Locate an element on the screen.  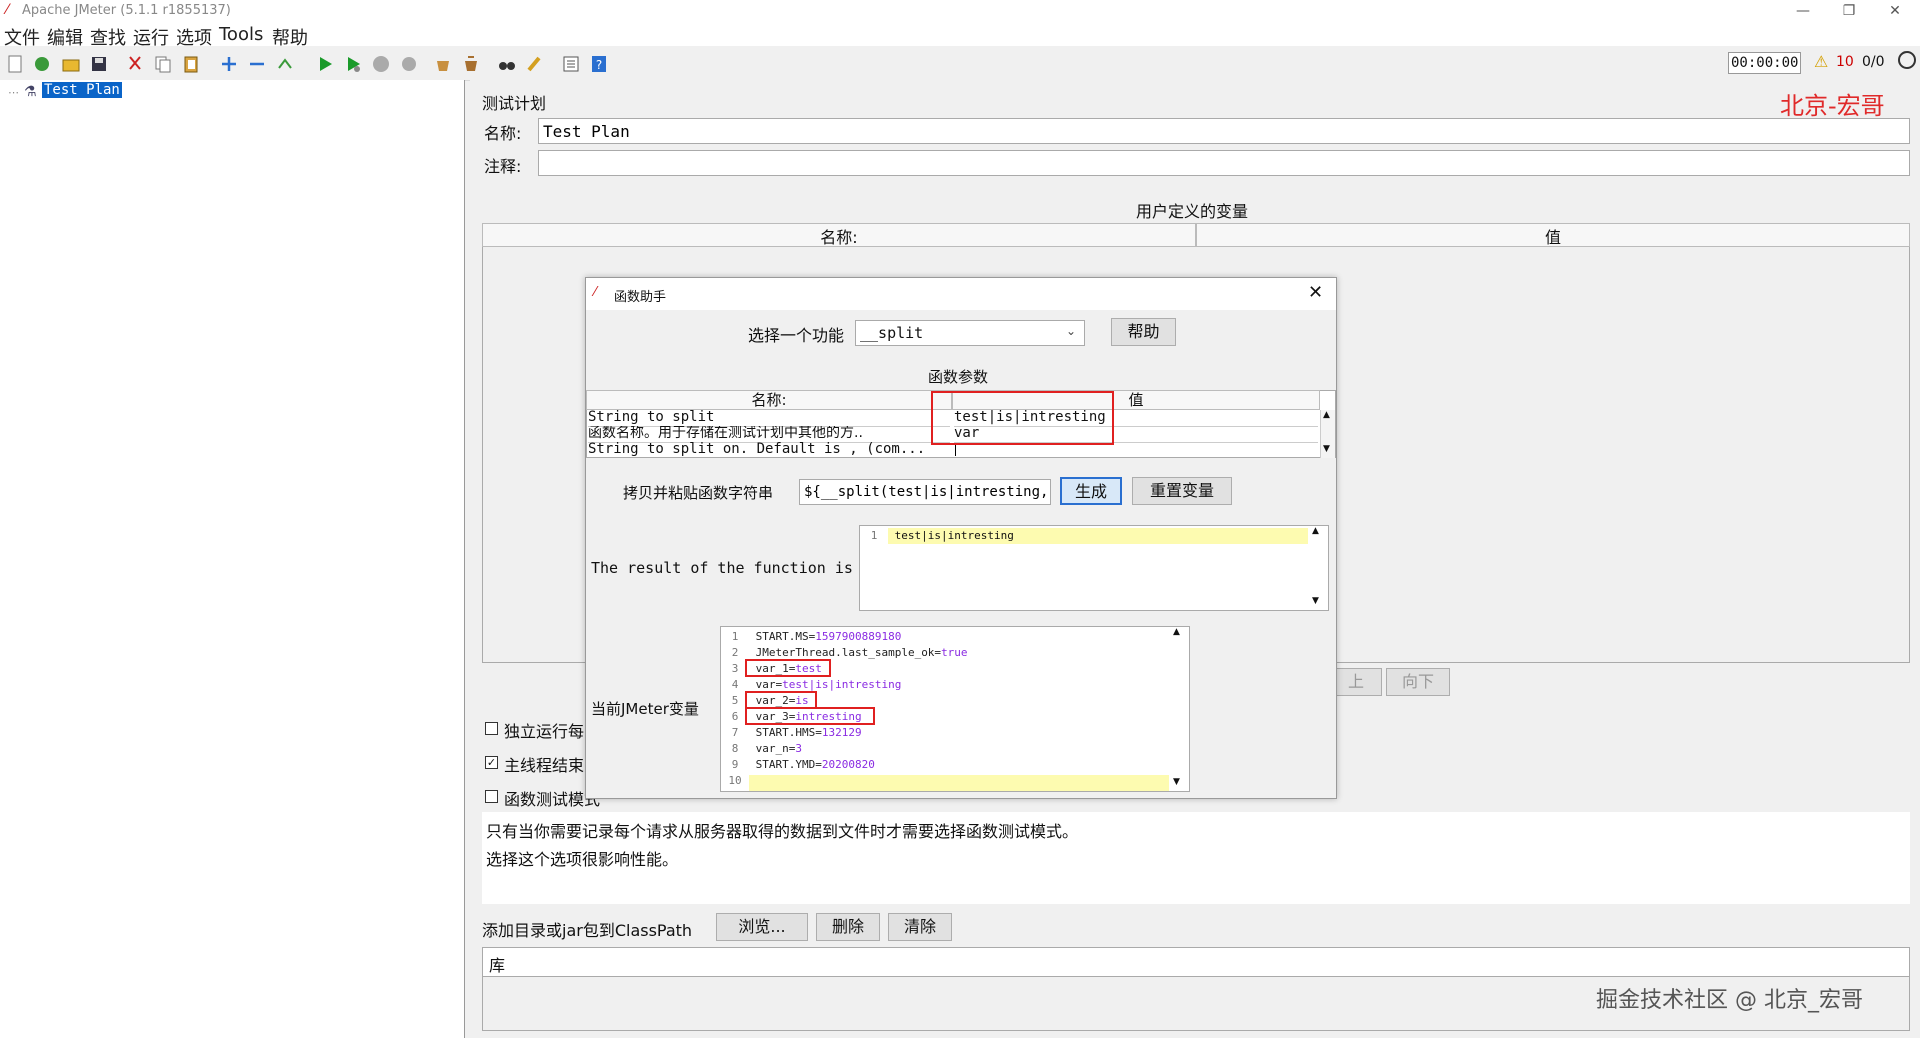
comment-label: 注释: is located at coordinates (503, 166).